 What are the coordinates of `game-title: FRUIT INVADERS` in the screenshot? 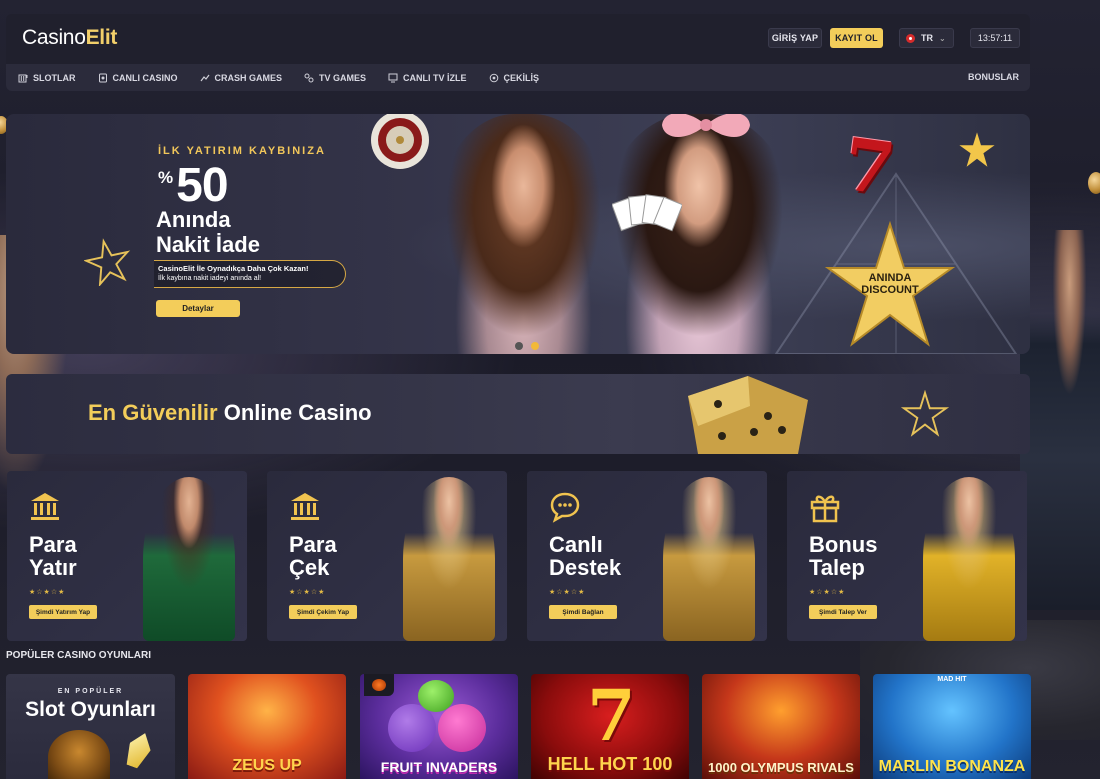 It's located at (439, 767).